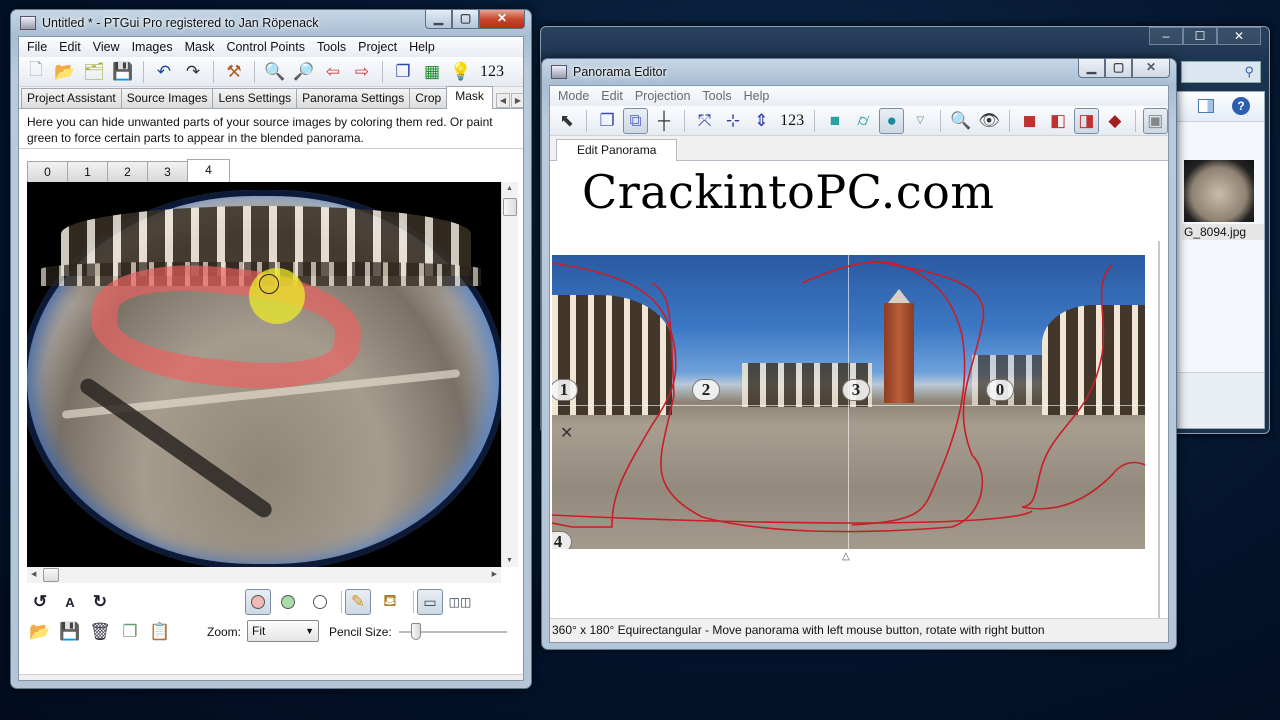 This screenshot has width=1280, height=720. I want to click on scroll-right-arrow: ▶, so click(494, 574).